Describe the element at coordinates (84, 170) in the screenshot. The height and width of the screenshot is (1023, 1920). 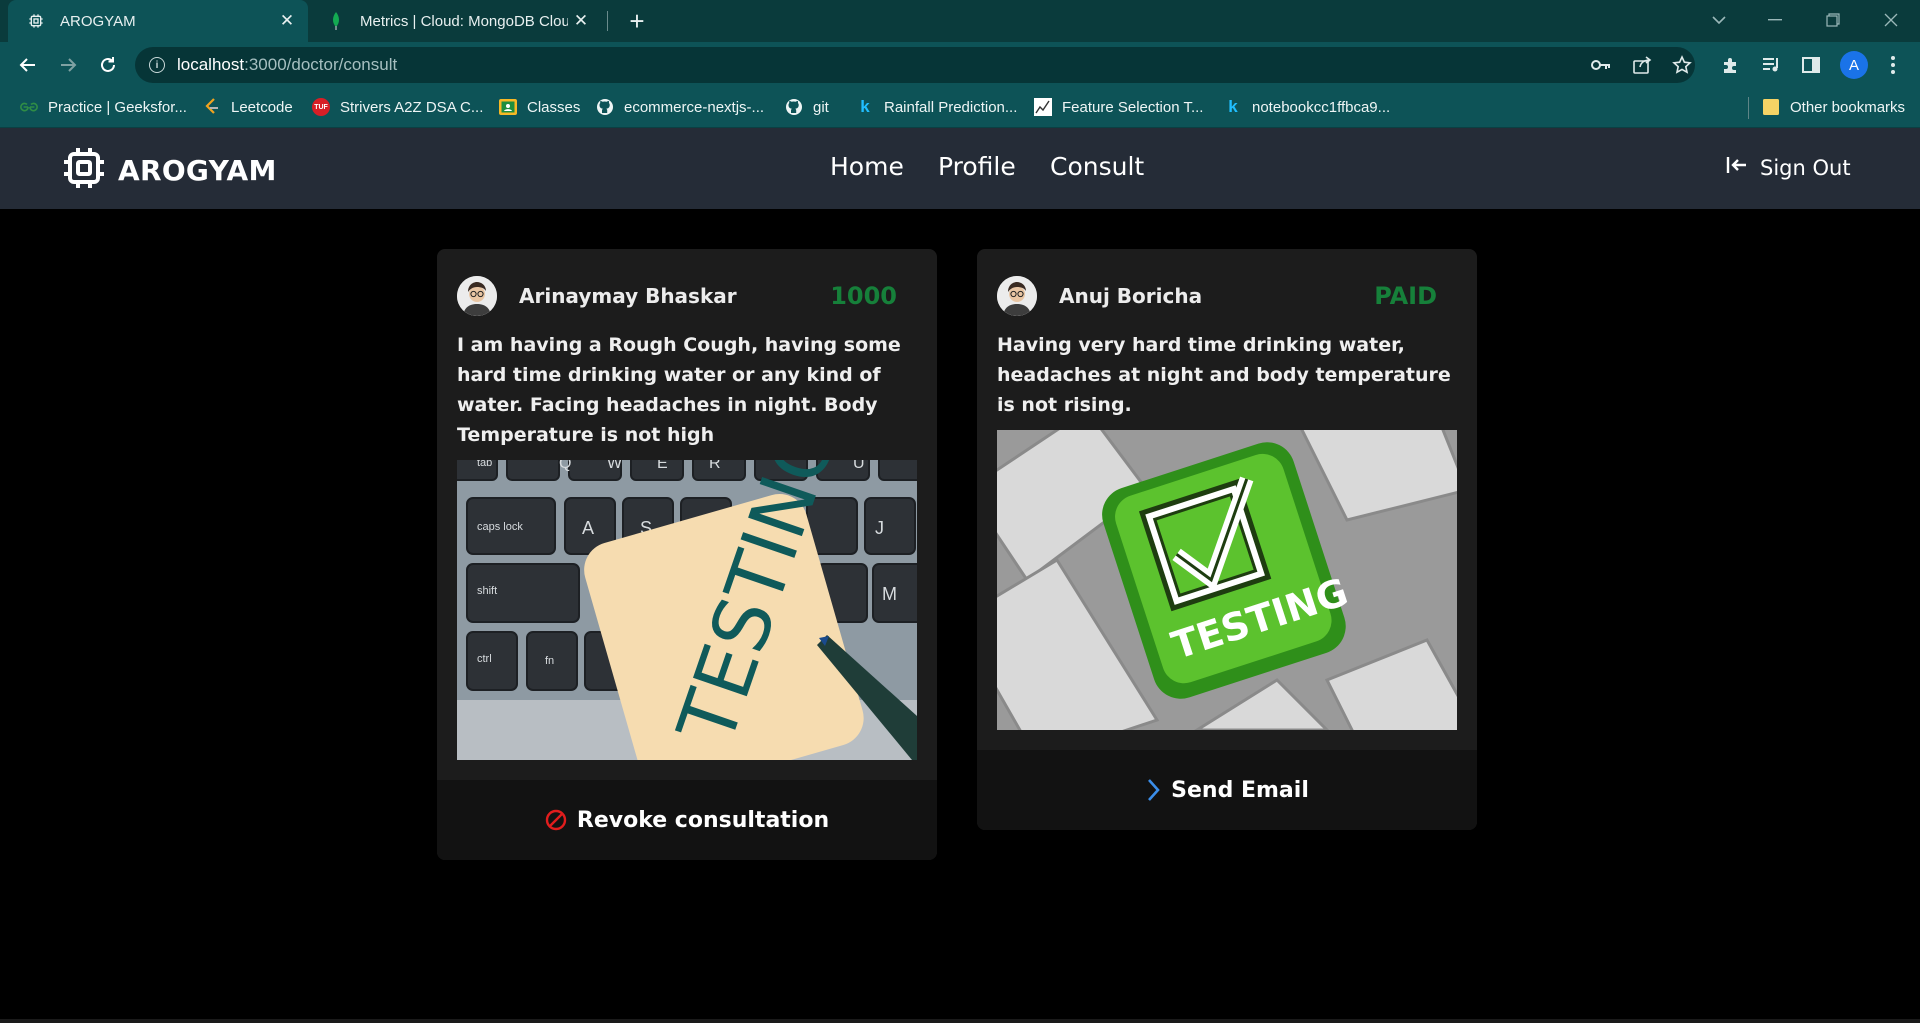
I see `chip-logo-icon` at that location.